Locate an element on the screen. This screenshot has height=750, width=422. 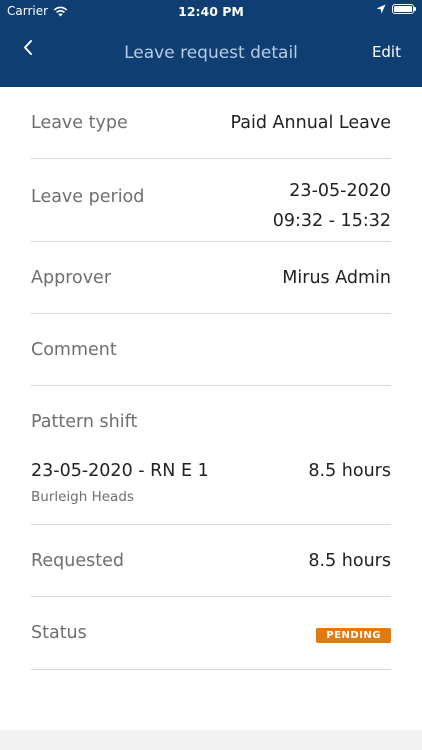
leave-type-row: Leave type Paid Annual Leave is located at coordinates (211, 123).